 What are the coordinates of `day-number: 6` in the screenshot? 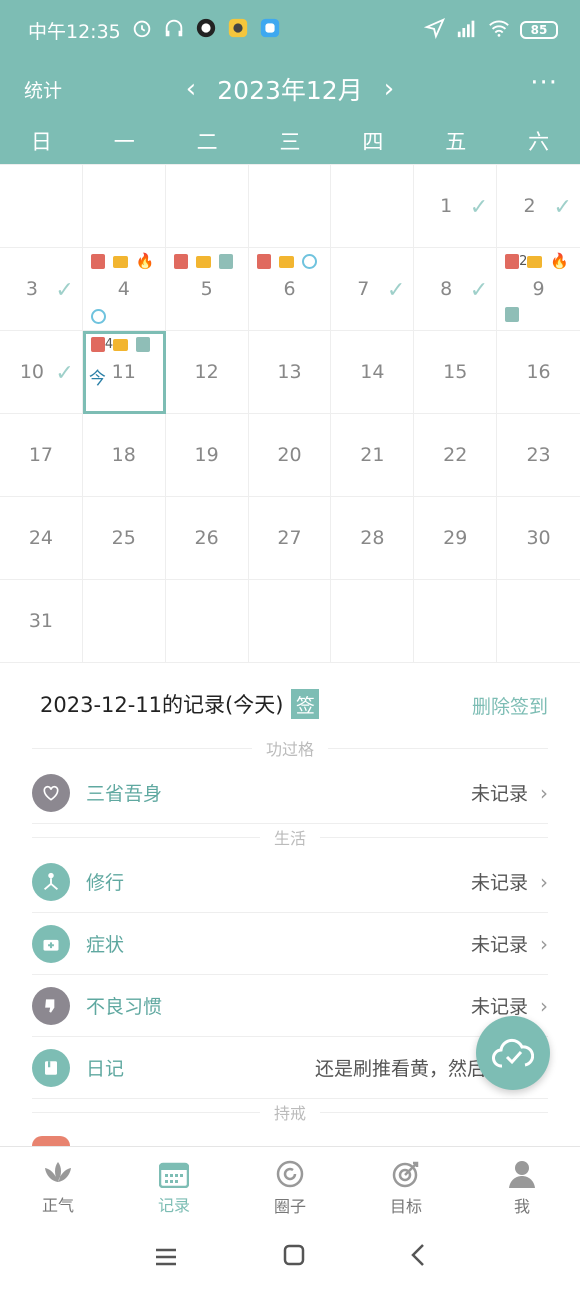 It's located at (289, 289).